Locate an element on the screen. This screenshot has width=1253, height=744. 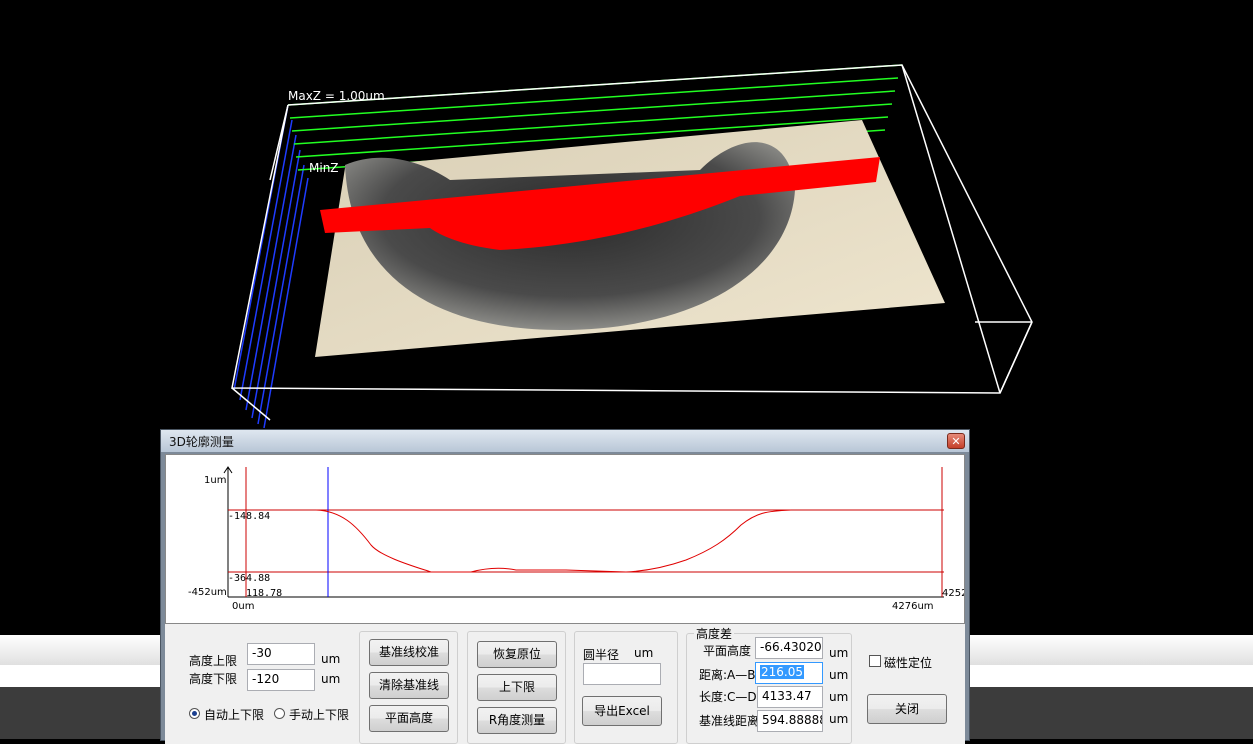
dialog-title: 3D轮廓测量 is located at coordinates (201, 442).